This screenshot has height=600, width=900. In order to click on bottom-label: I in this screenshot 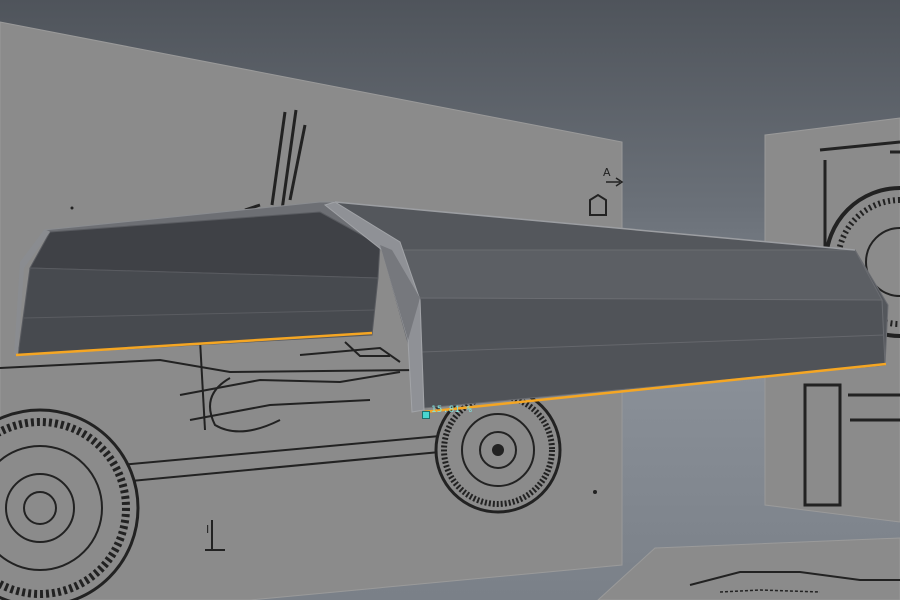, I will do `click(207, 529)`.